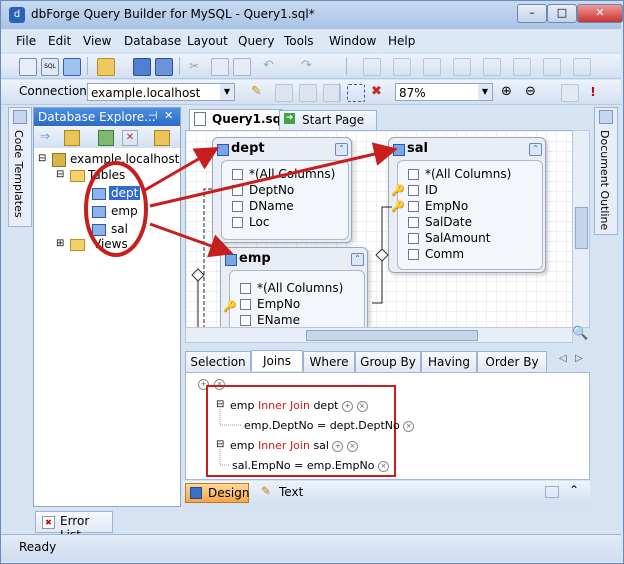  I want to click on arrow-to-dept, so click(182, 169).